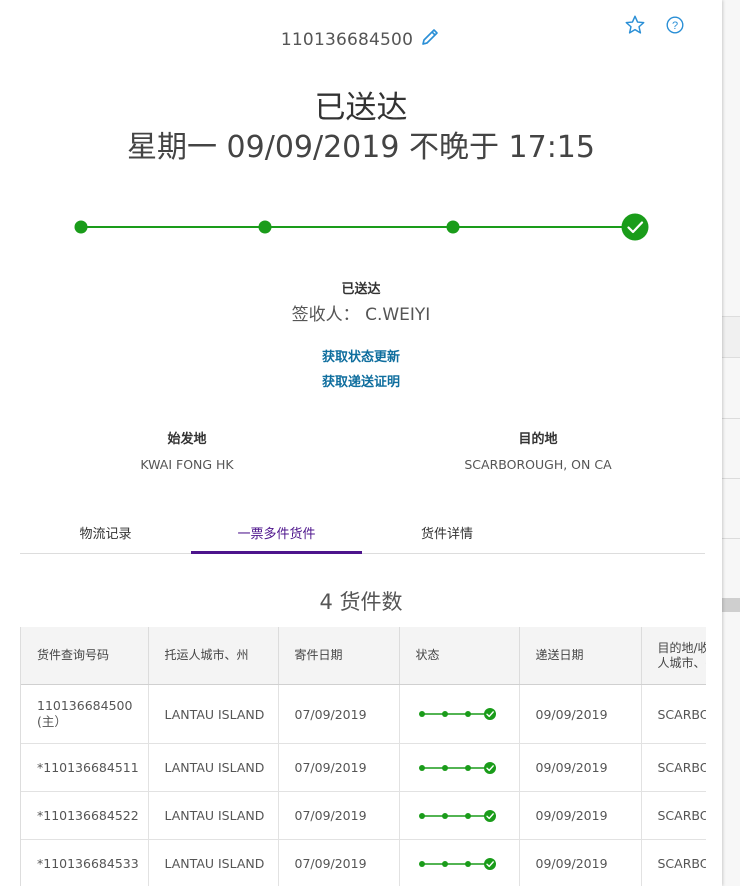 The height and width of the screenshot is (886, 740). What do you see at coordinates (673, 656) in the screenshot?
I see `col-header-destination: 目的地/收件人城市、州` at bounding box center [673, 656].